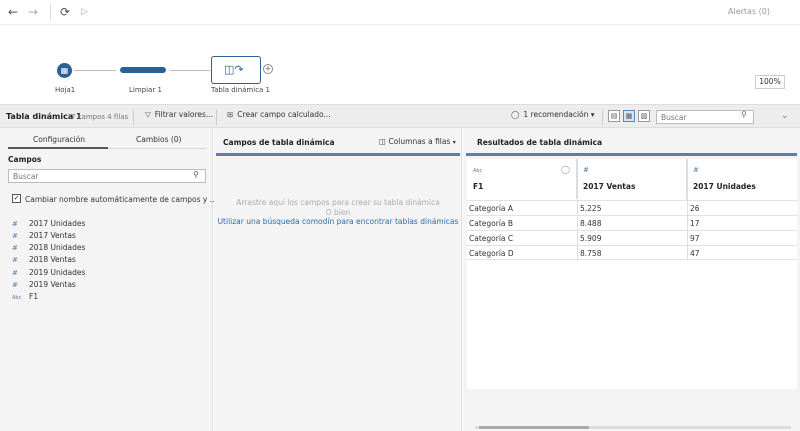  Describe the element at coordinates (57, 247) in the screenshot. I see `field-name: 2018 Unidades` at that location.